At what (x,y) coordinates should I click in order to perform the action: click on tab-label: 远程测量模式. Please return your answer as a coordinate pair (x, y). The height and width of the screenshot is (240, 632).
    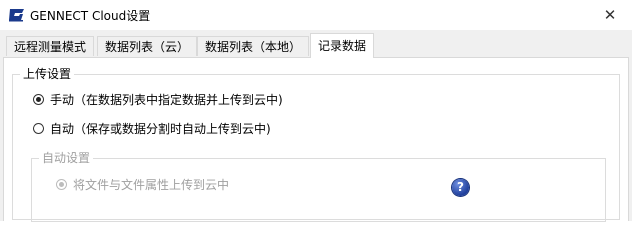
    Looking at the image, I should click on (50, 47).